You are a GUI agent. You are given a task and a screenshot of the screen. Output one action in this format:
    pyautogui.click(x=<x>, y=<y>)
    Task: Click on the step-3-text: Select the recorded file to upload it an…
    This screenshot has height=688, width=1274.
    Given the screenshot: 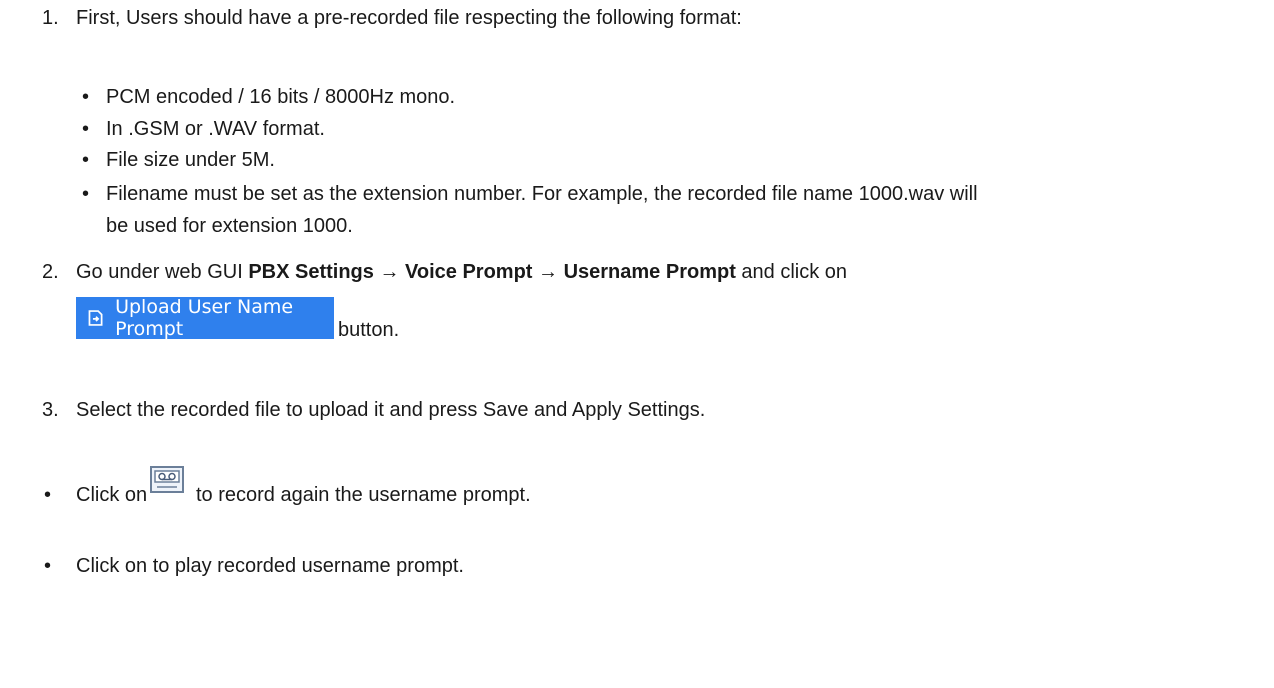 What is the action you would take?
    pyautogui.click(x=391, y=410)
    